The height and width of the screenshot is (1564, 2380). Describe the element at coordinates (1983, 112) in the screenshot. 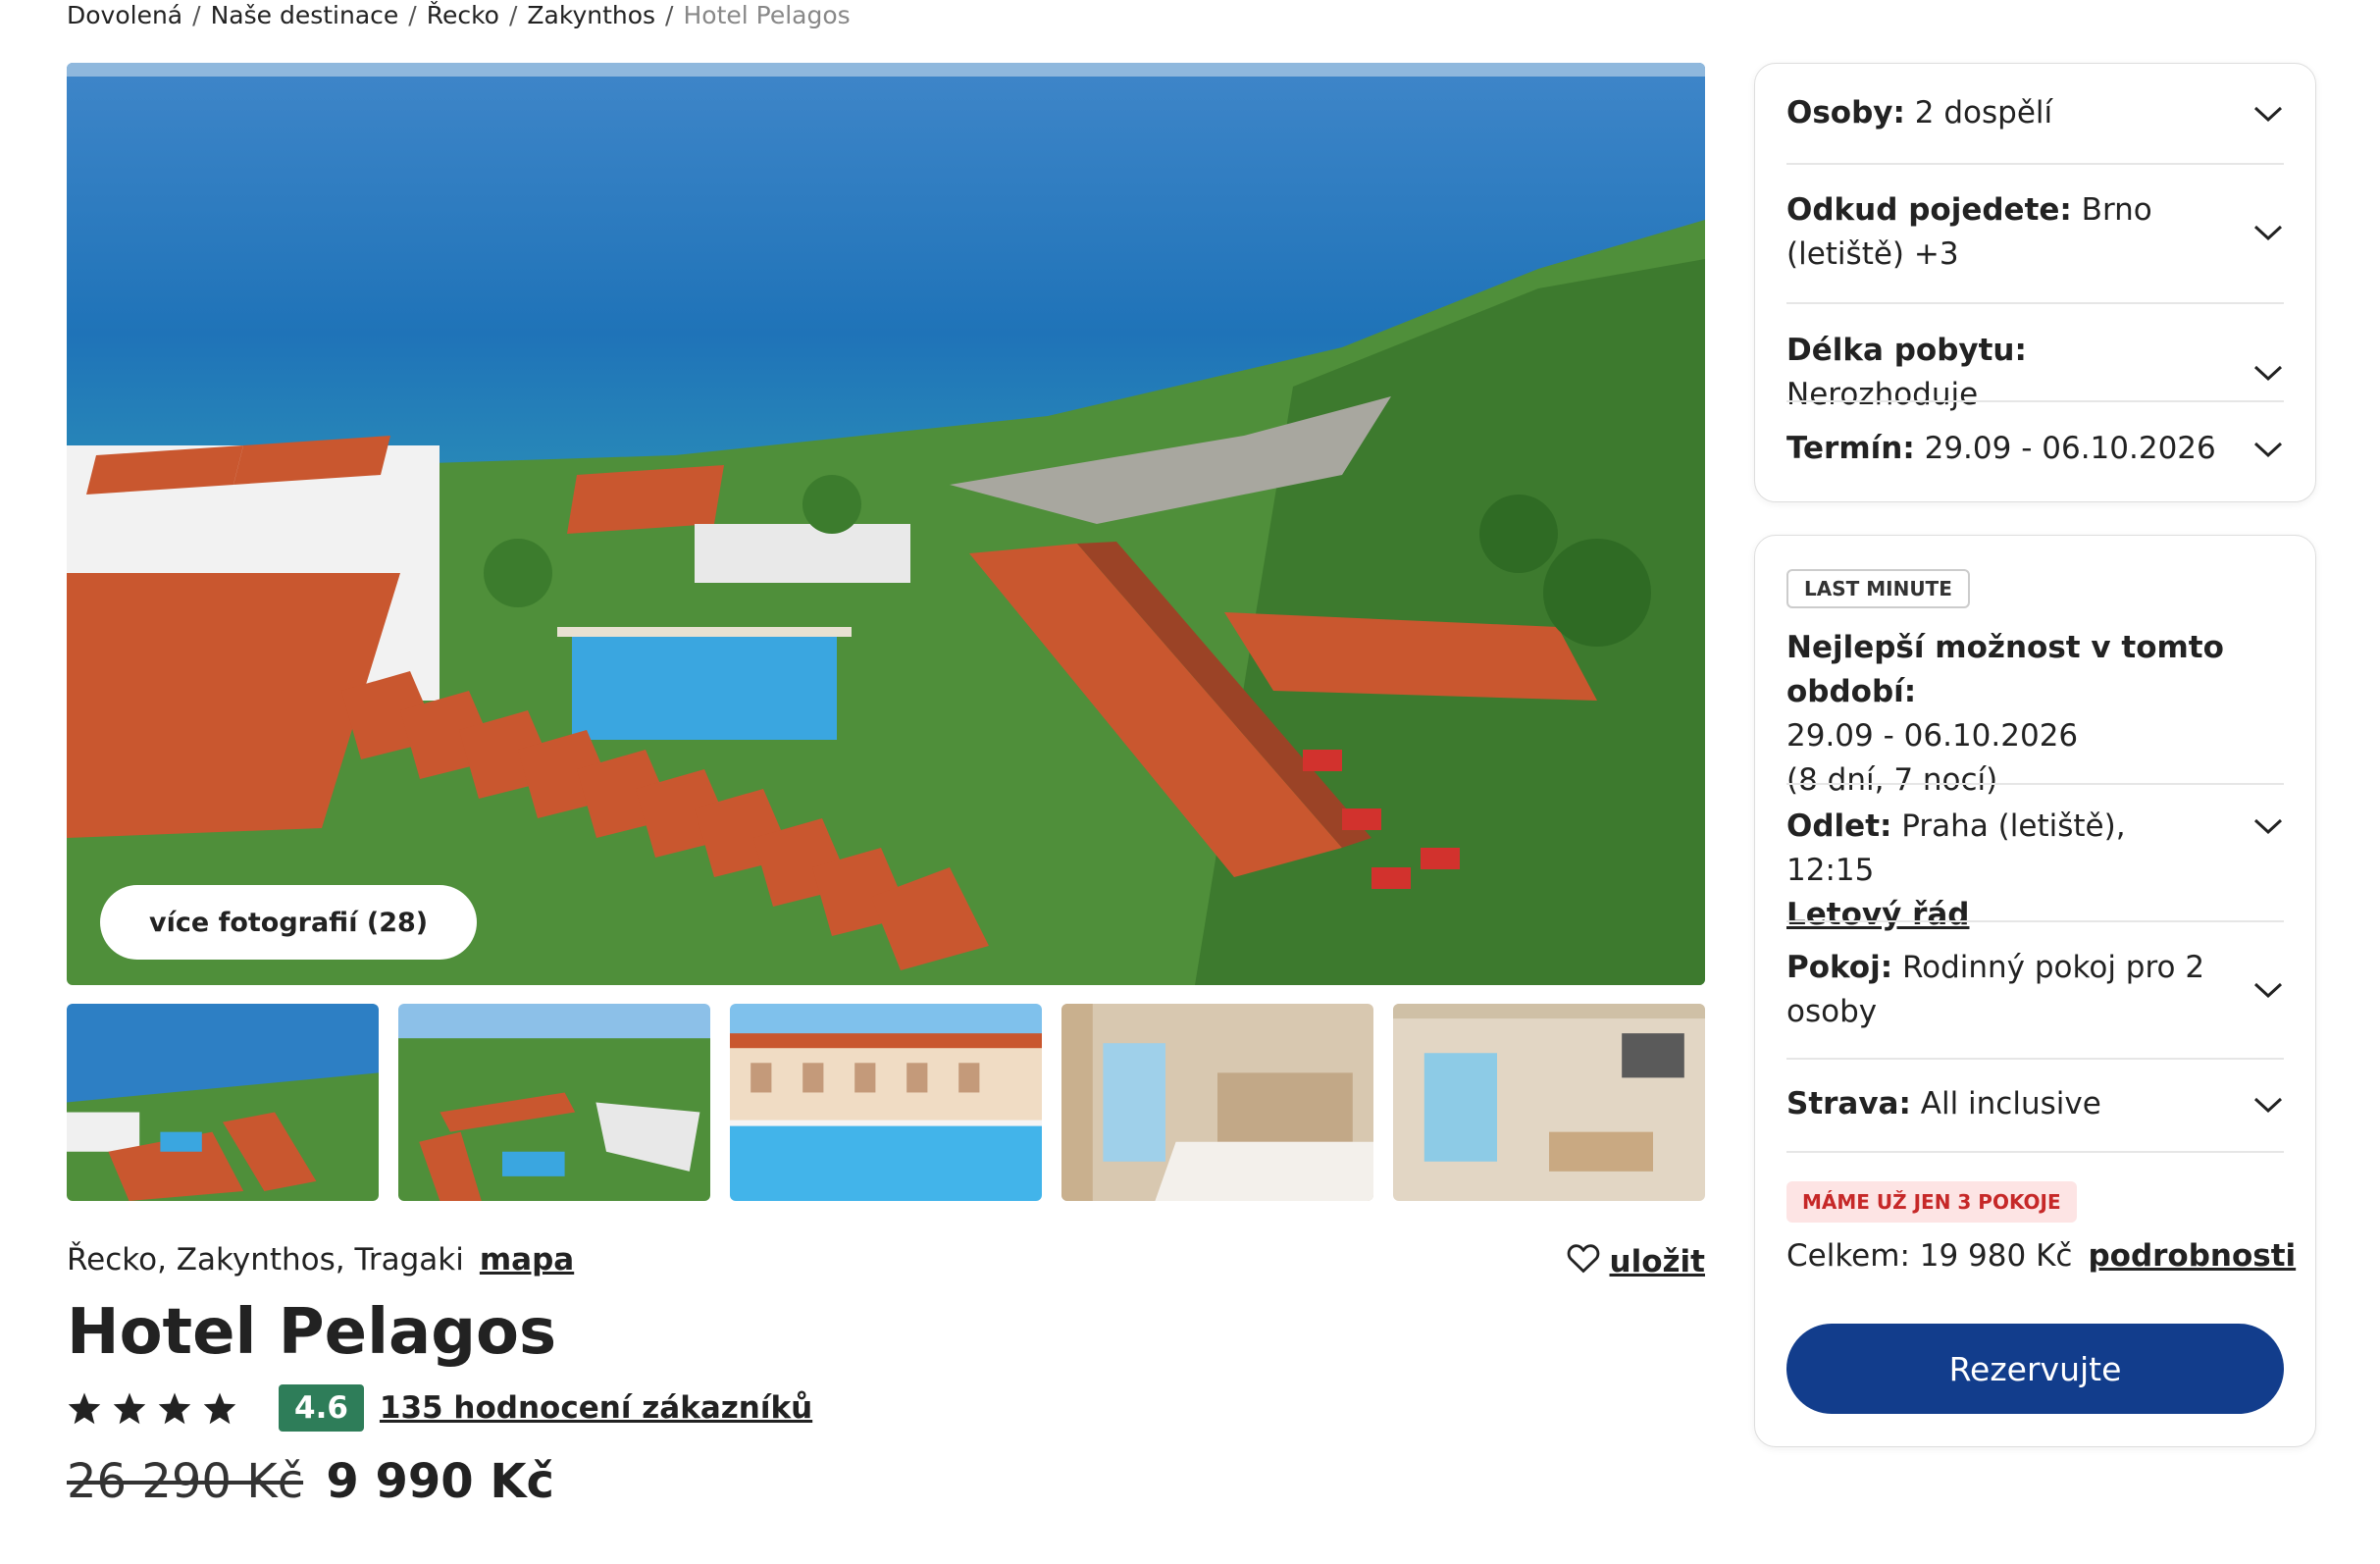

I see `persons-value: 2 dospělí` at that location.